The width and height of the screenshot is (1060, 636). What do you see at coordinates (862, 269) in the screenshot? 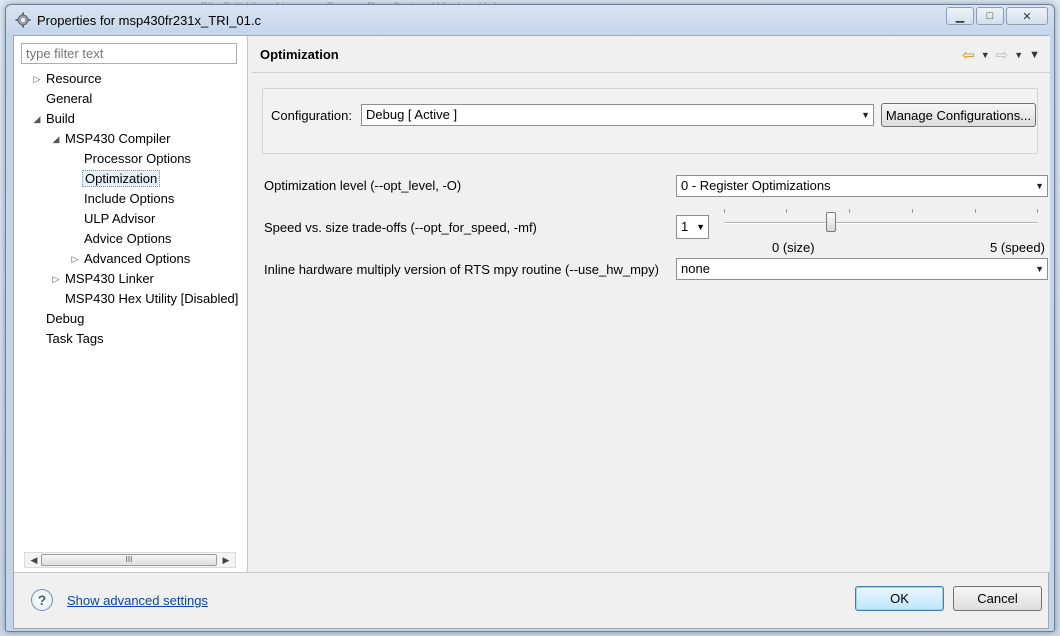
I see `hw-mpy-select: none ▼` at bounding box center [862, 269].